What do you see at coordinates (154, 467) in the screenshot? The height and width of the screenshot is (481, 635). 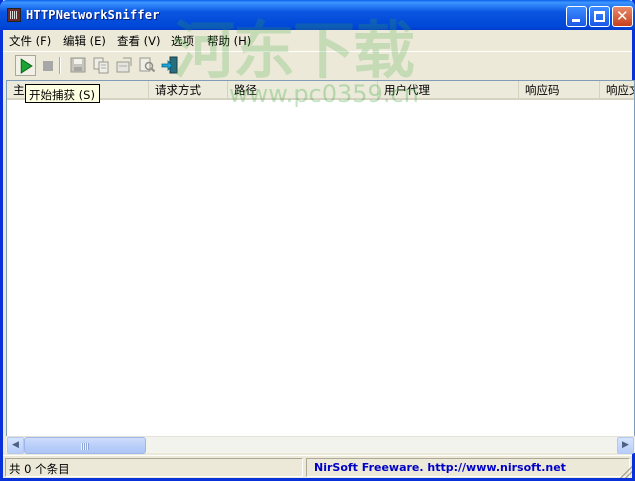 I see `status-item-count: 共 0 个条目` at bounding box center [154, 467].